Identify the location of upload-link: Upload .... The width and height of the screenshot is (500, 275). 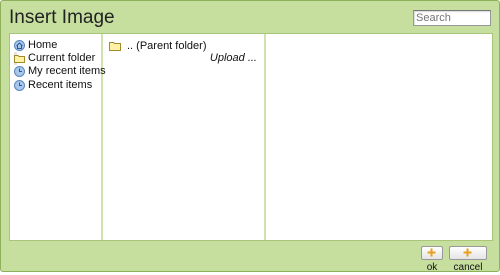
(233, 58).